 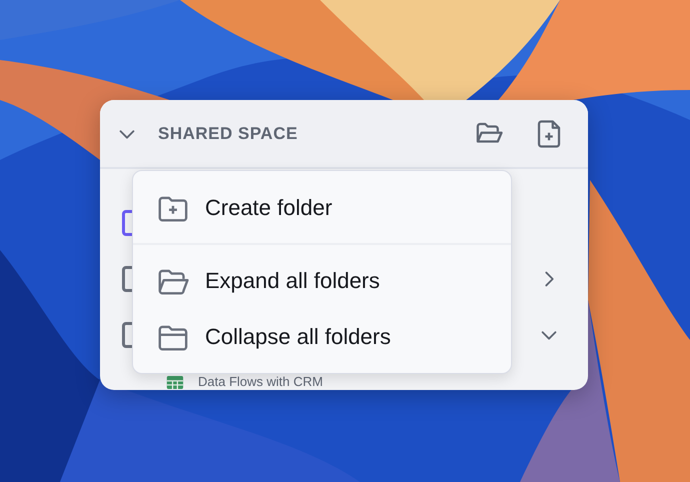 I want to click on section-title: SHARED SPACE, so click(x=228, y=134).